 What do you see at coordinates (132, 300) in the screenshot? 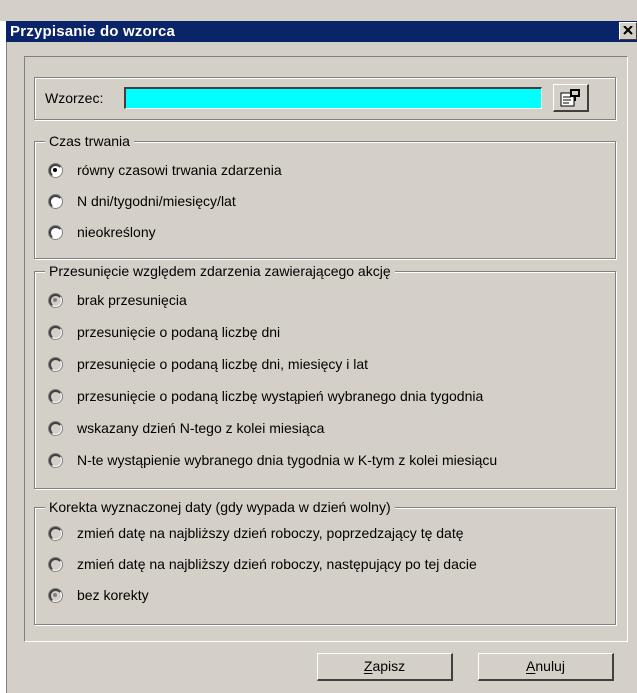
I see `radio-label: brak przesunięcia` at bounding box center [132, 300].